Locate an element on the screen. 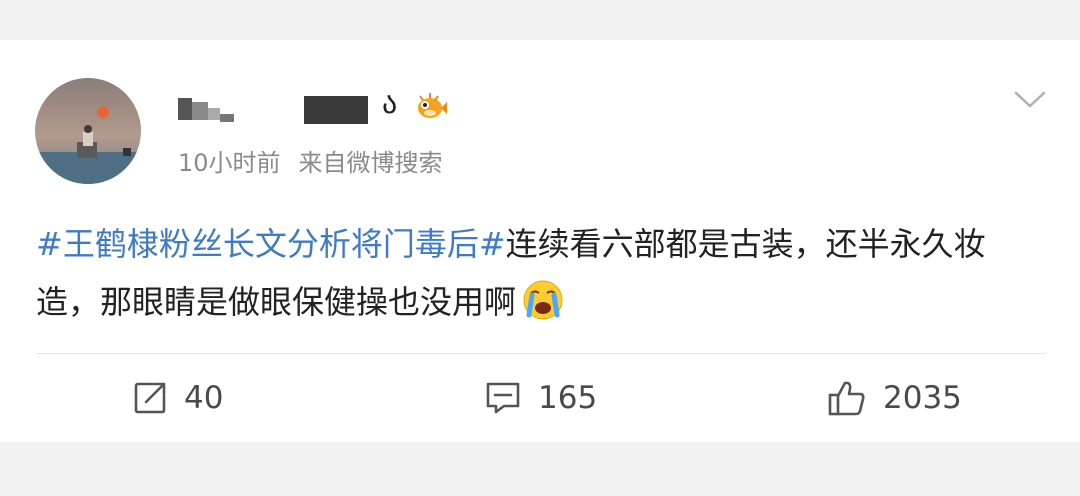 This screenshot has height=496, width=1080. comment-icon is located at coordinates (503, 398).